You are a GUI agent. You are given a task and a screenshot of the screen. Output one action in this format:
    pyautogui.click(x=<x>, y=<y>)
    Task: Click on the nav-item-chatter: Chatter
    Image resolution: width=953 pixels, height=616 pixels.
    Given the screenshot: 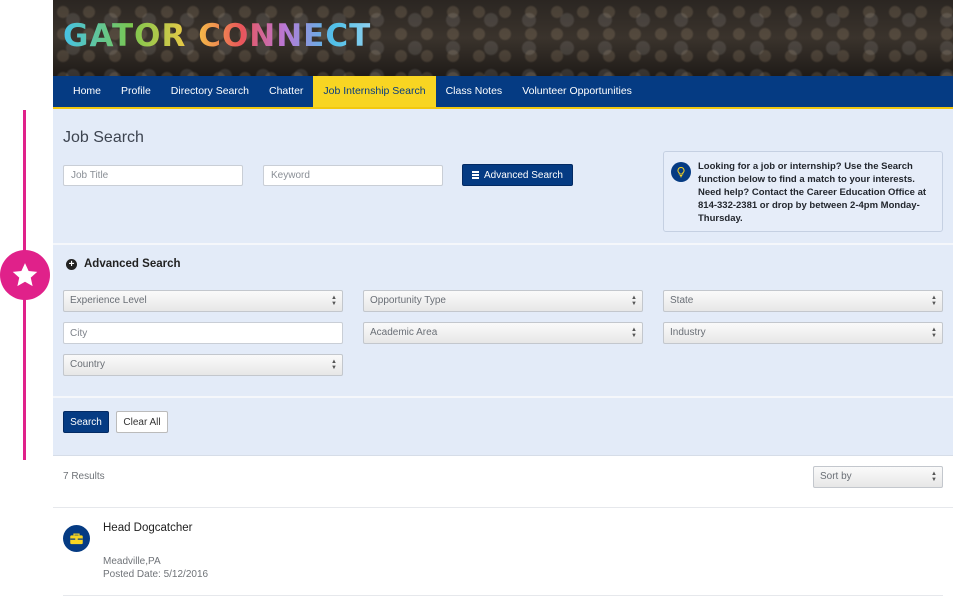 What is the action you would take?
    pyautogui.click(x=286, y=91)
    